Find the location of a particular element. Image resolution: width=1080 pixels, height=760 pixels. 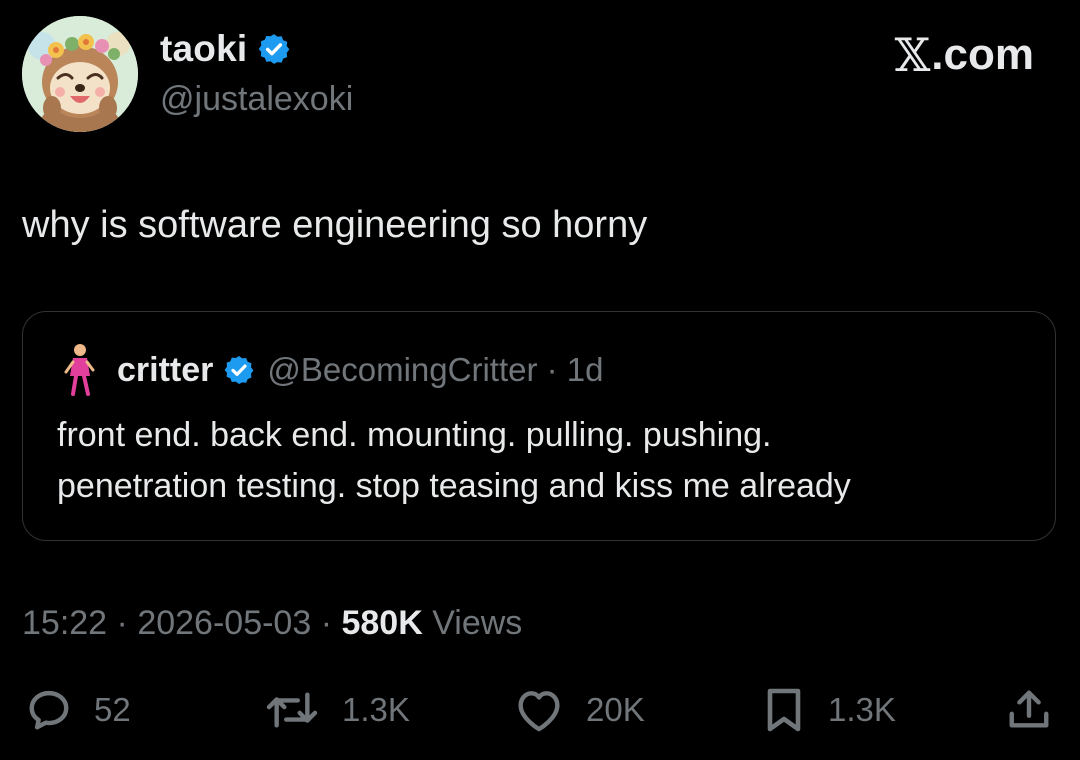

repost-count: 1.3K is located at coordinates (376, 709).